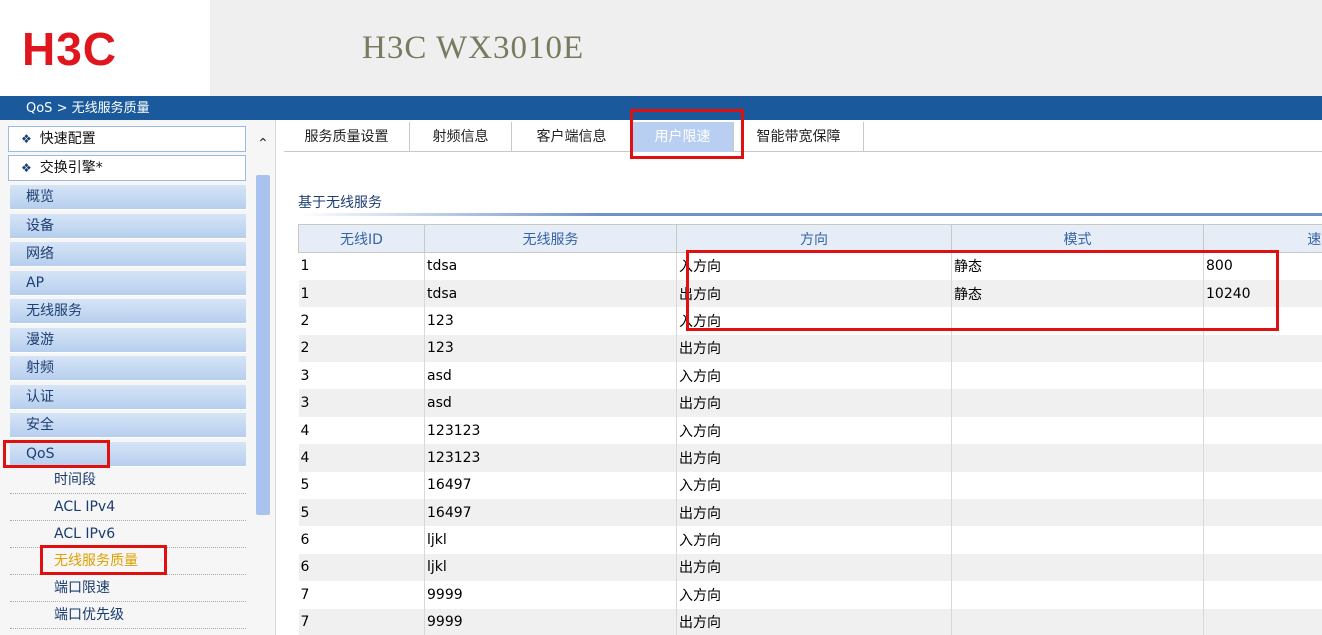 Image resolution: width=1322 pixels, height=635 pixels. I want to click on scroll-up-icon: ⌃, so click(263, 144).